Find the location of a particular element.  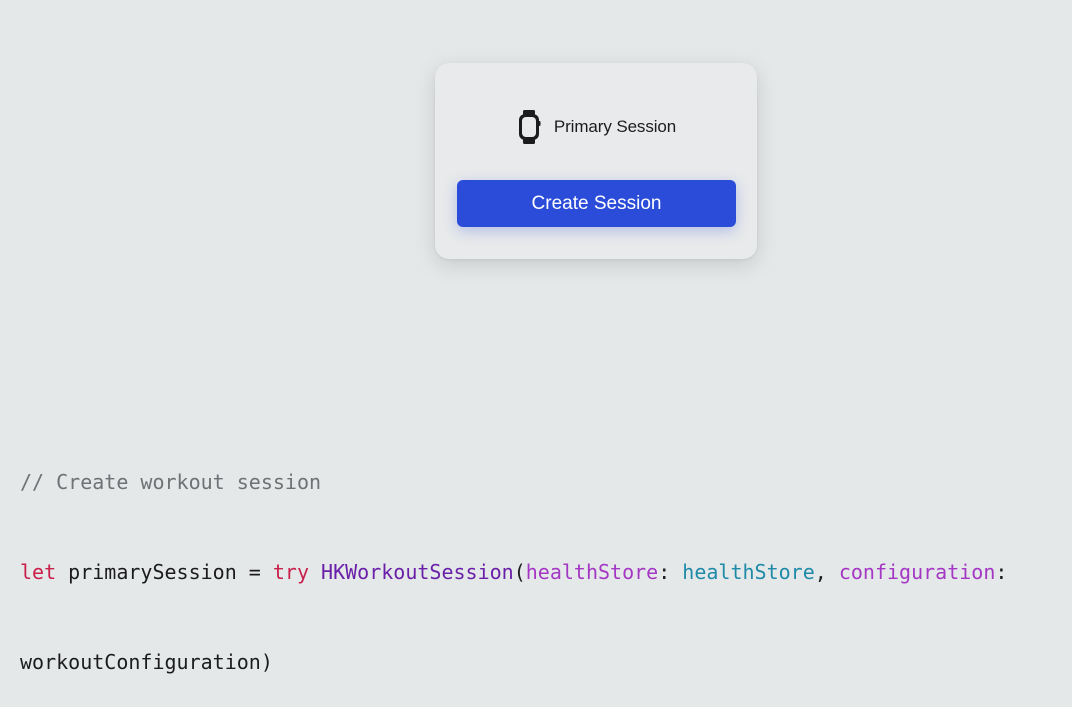

code-open-paren: ( is located at coordinates (519, 572).